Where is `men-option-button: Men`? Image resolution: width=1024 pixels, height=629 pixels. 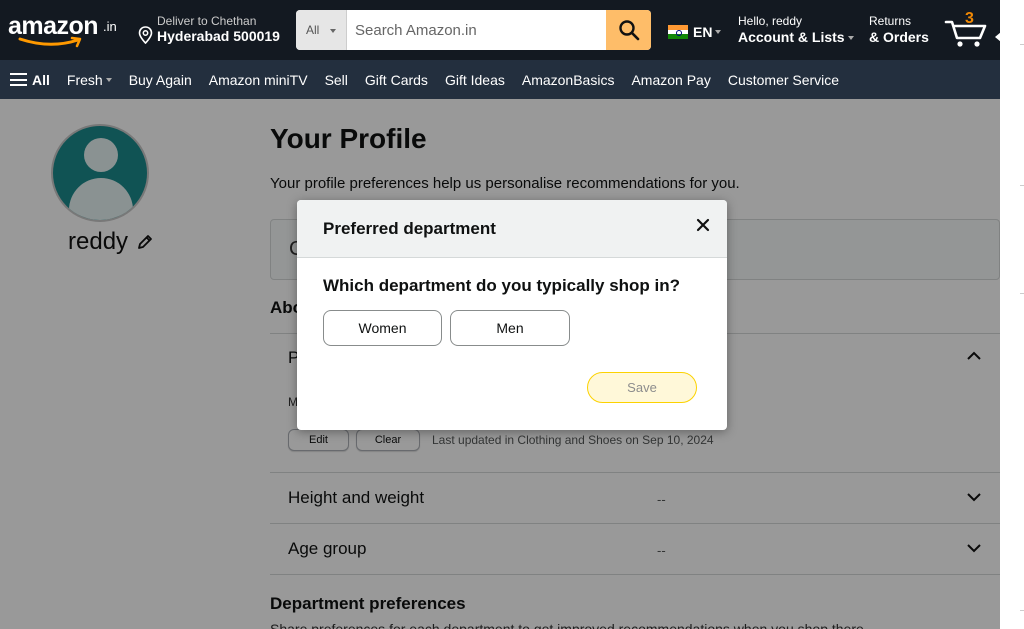 men-option-button: Men is located at coordinates (510, 328).